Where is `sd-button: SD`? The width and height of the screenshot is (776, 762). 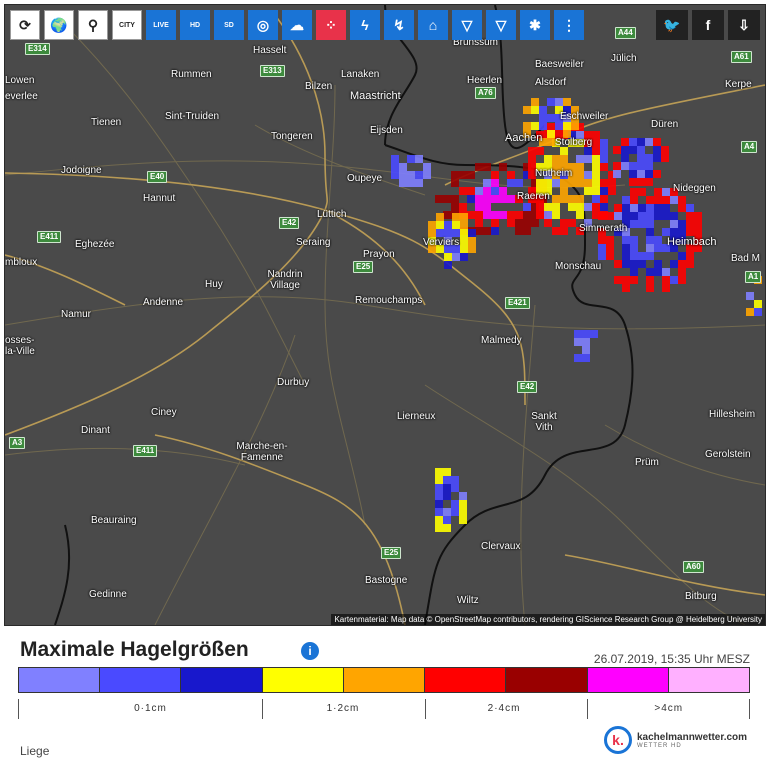
sd-button: SD is located at coordinates (229, 25).